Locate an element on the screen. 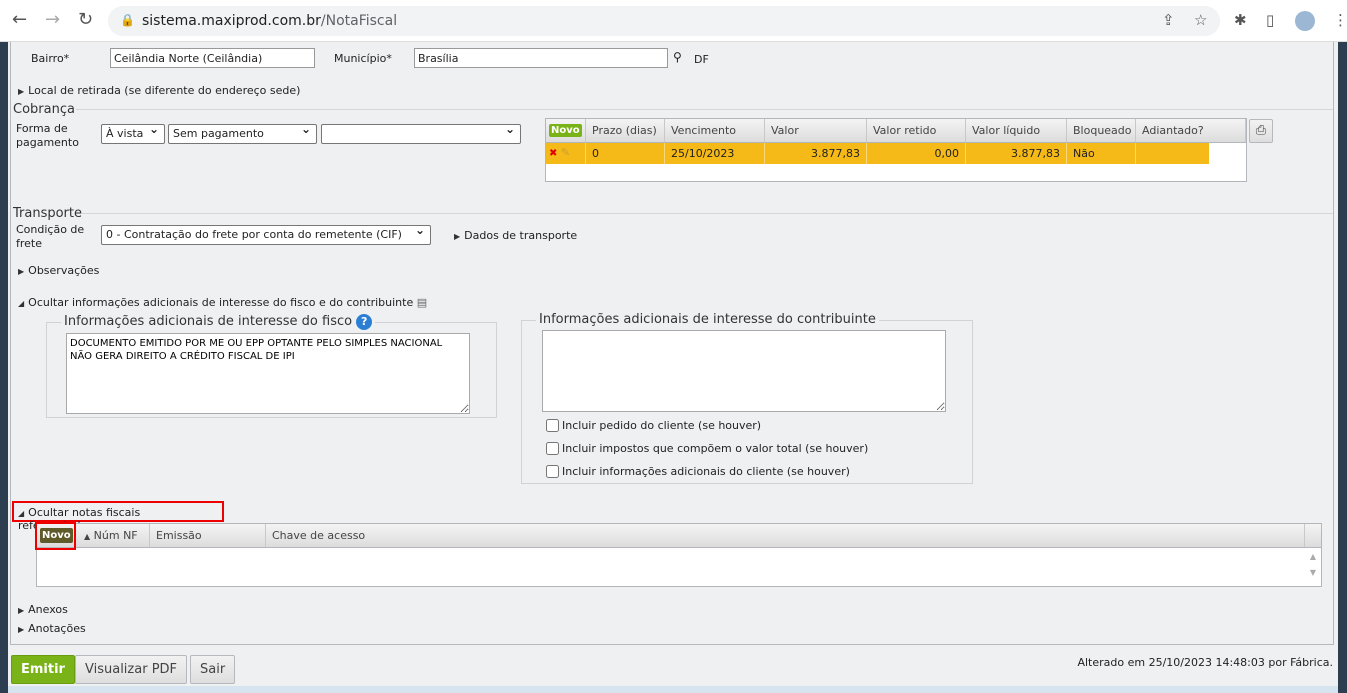  forma-pagamento-label: Forma de pagamento is located at coordinates (47, 135).